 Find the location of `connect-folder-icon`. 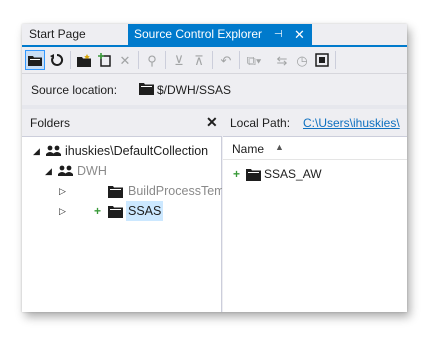

connect-folder-icon is located at coordinates (35, 60).